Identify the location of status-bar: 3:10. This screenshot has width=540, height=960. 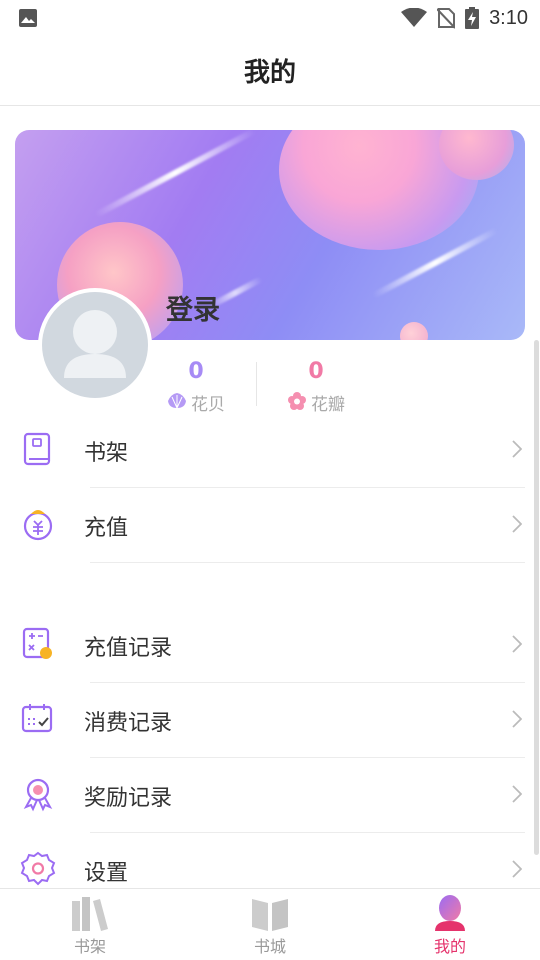
(270, 18).